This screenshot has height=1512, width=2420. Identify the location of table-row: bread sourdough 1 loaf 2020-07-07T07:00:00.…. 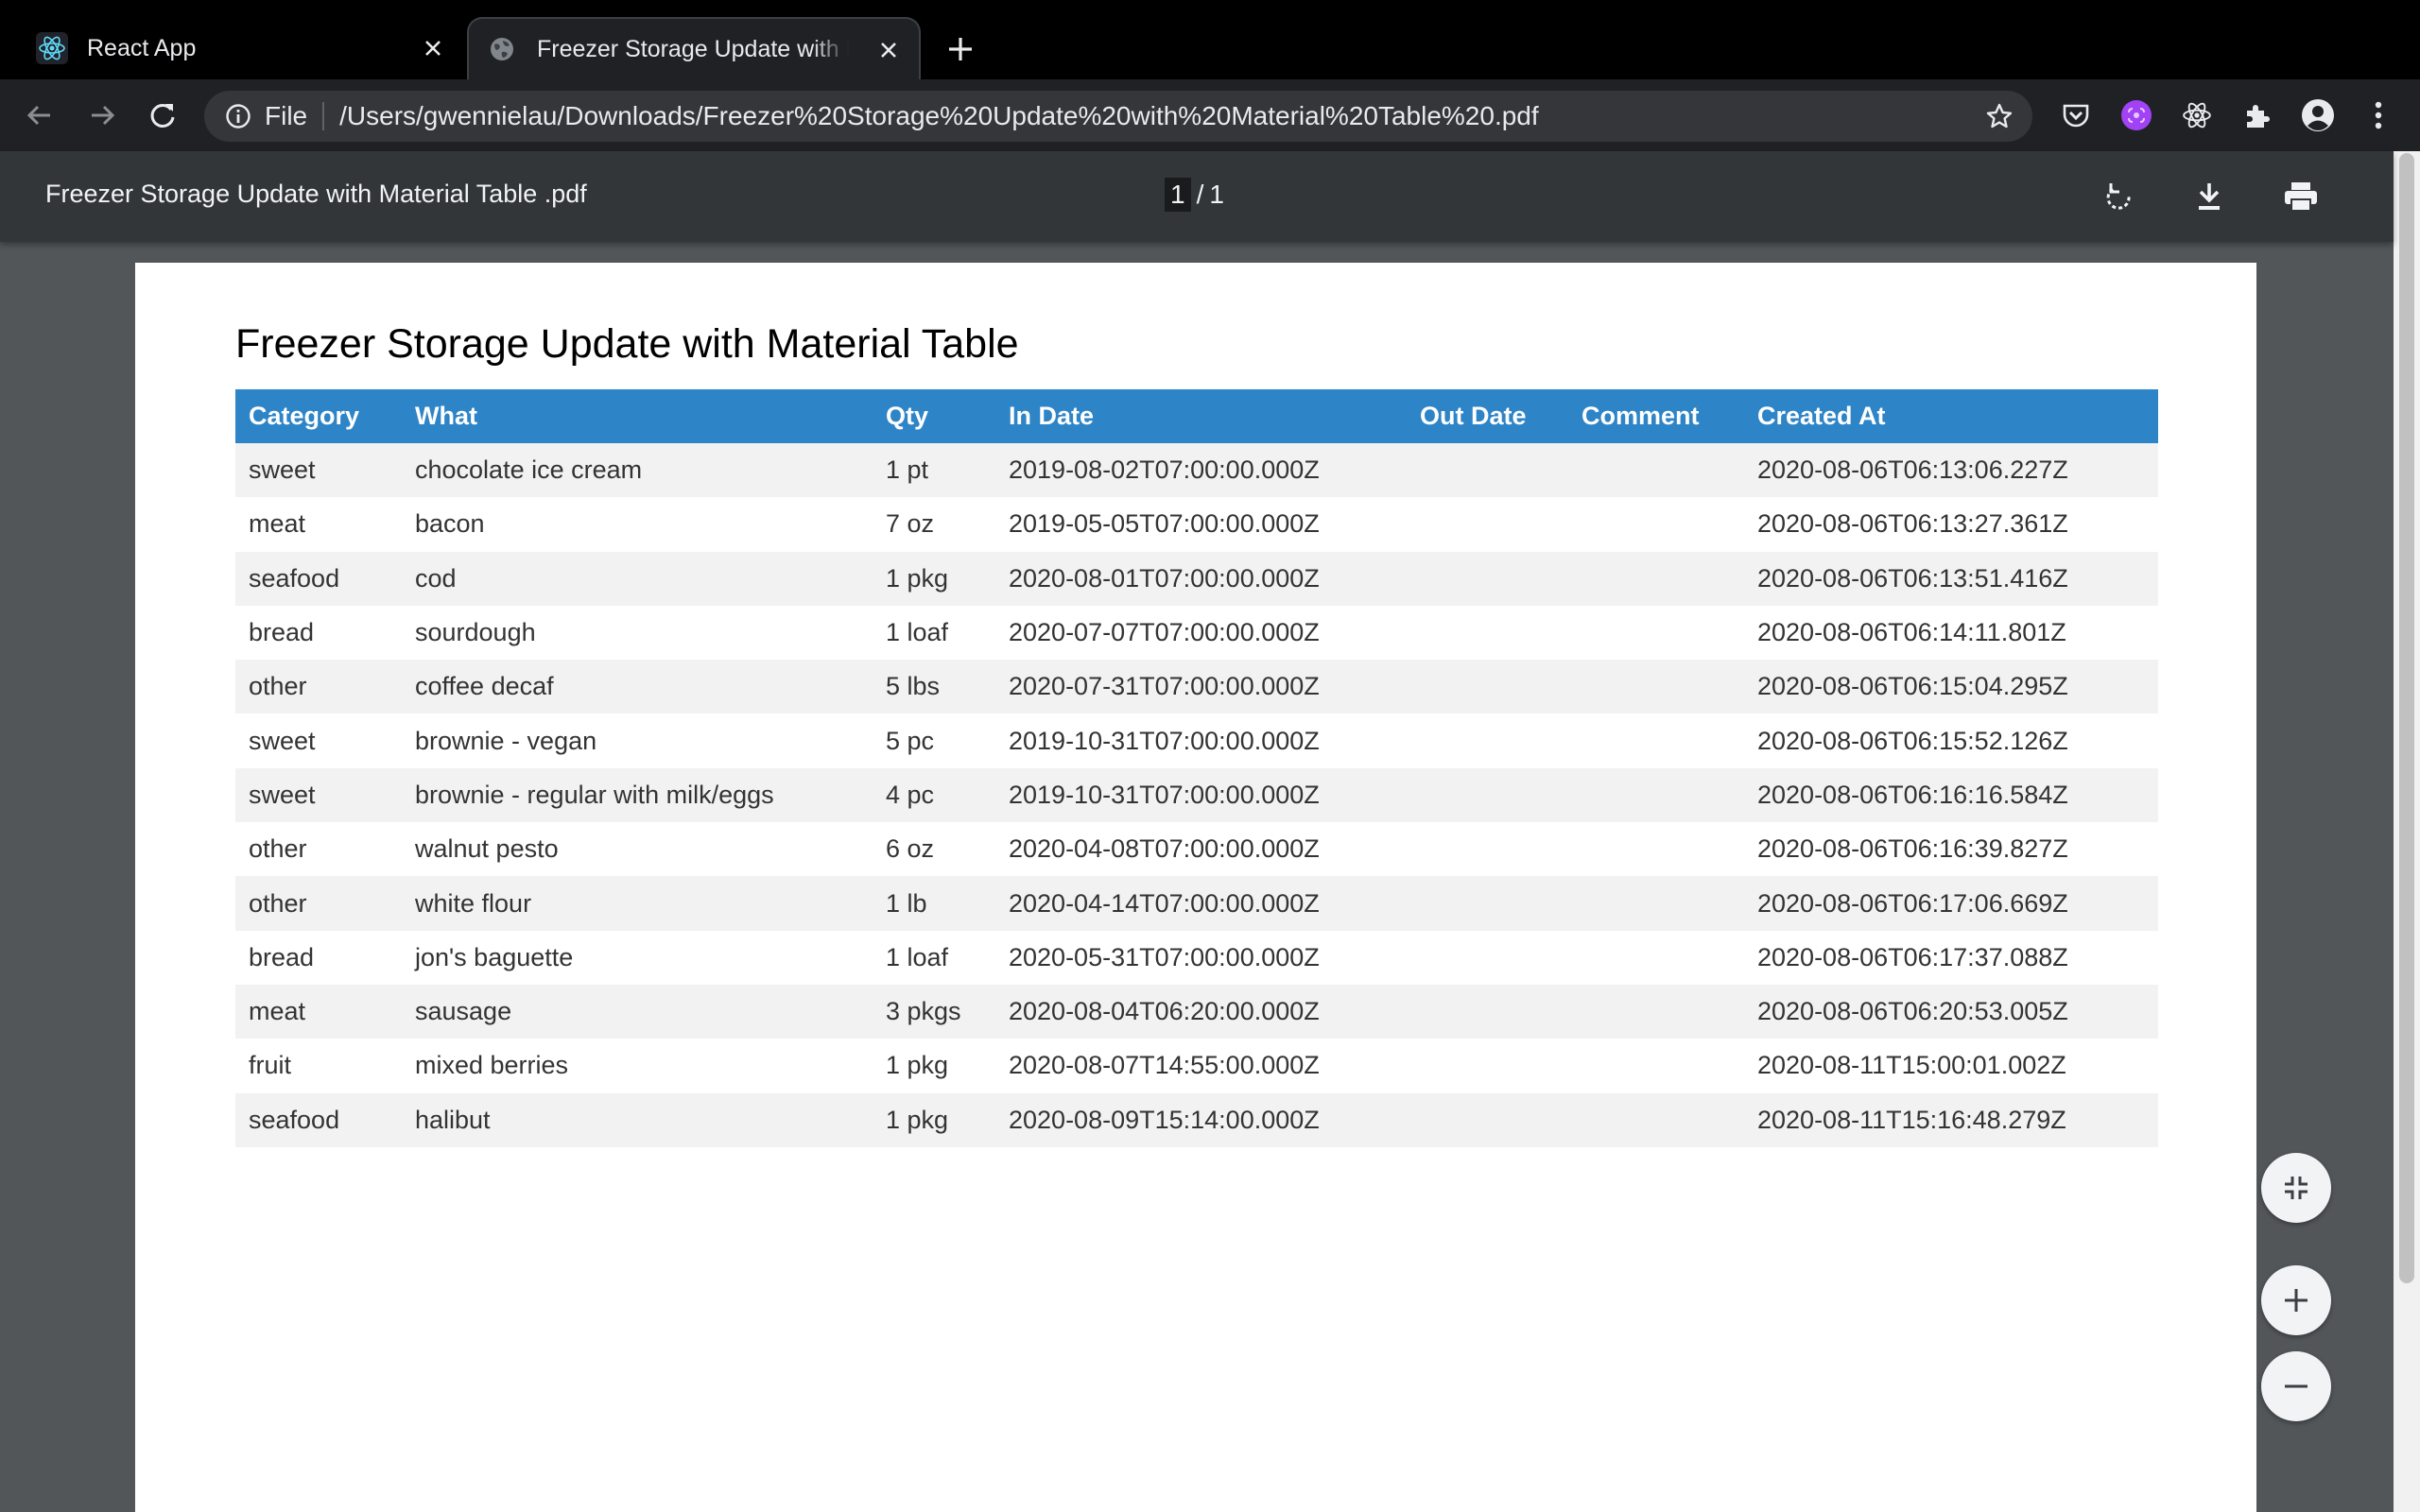
(1196, 633).